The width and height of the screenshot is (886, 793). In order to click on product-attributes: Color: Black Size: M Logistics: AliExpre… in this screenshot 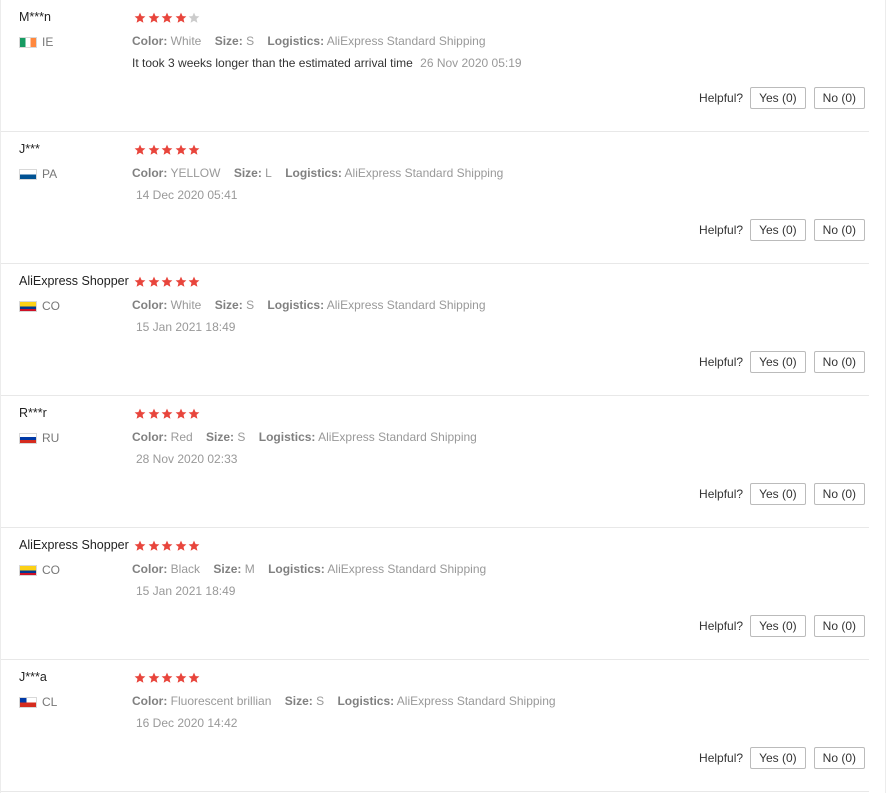, I will do `click(309, 569)`.